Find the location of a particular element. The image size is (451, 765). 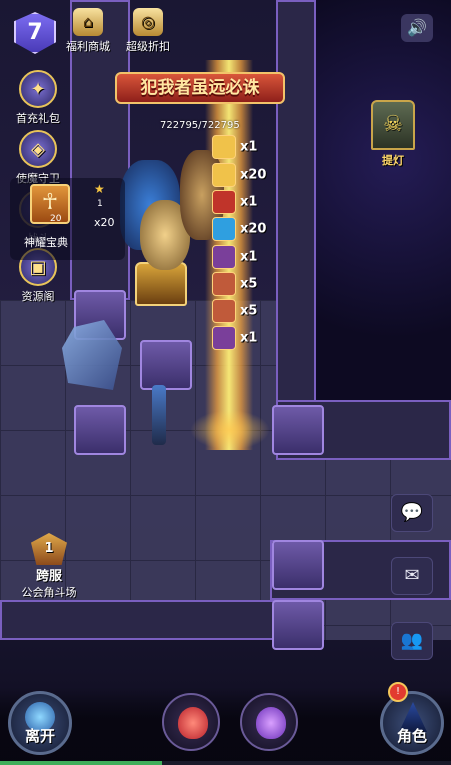

friends-icon: 👥 is located at coordinates (412, 640).